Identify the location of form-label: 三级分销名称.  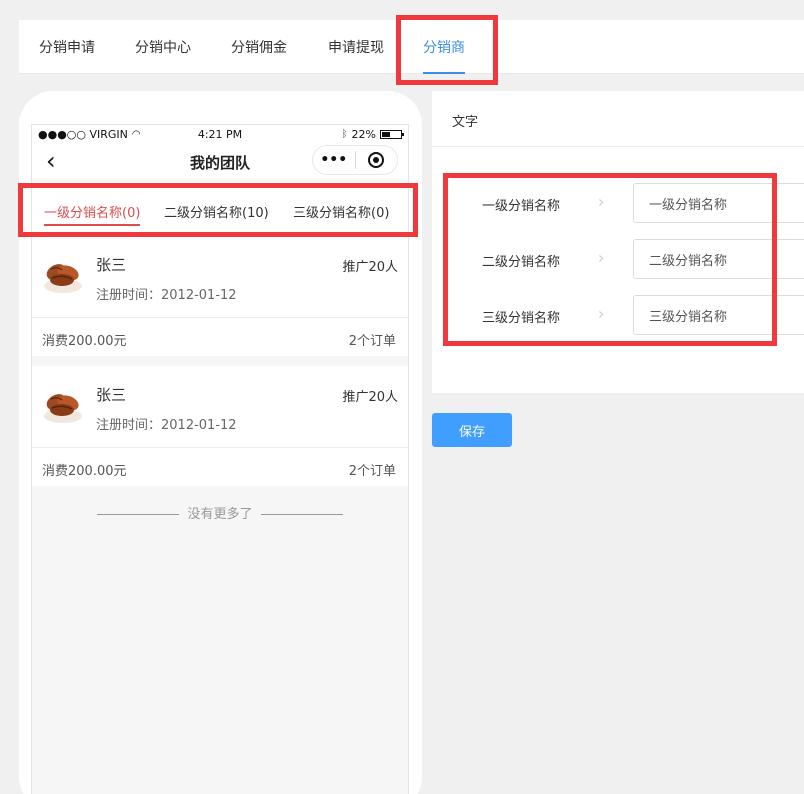
(521, 318).